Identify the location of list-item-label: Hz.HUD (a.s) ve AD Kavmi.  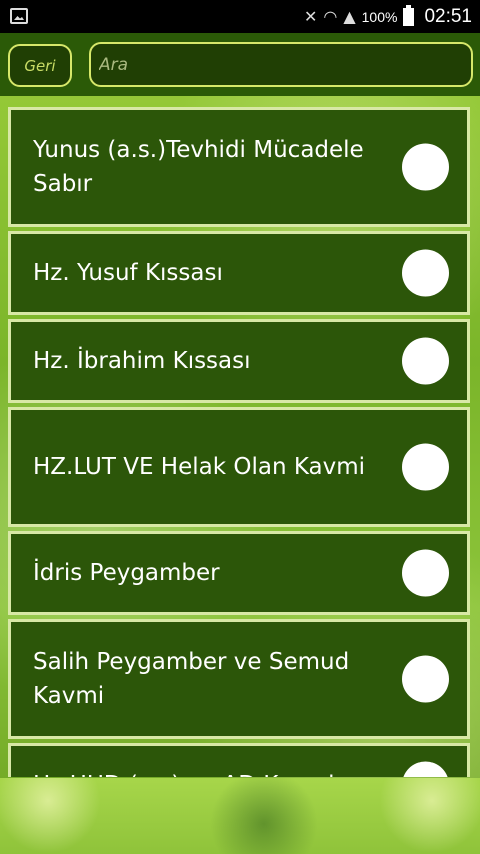
(196, 772).